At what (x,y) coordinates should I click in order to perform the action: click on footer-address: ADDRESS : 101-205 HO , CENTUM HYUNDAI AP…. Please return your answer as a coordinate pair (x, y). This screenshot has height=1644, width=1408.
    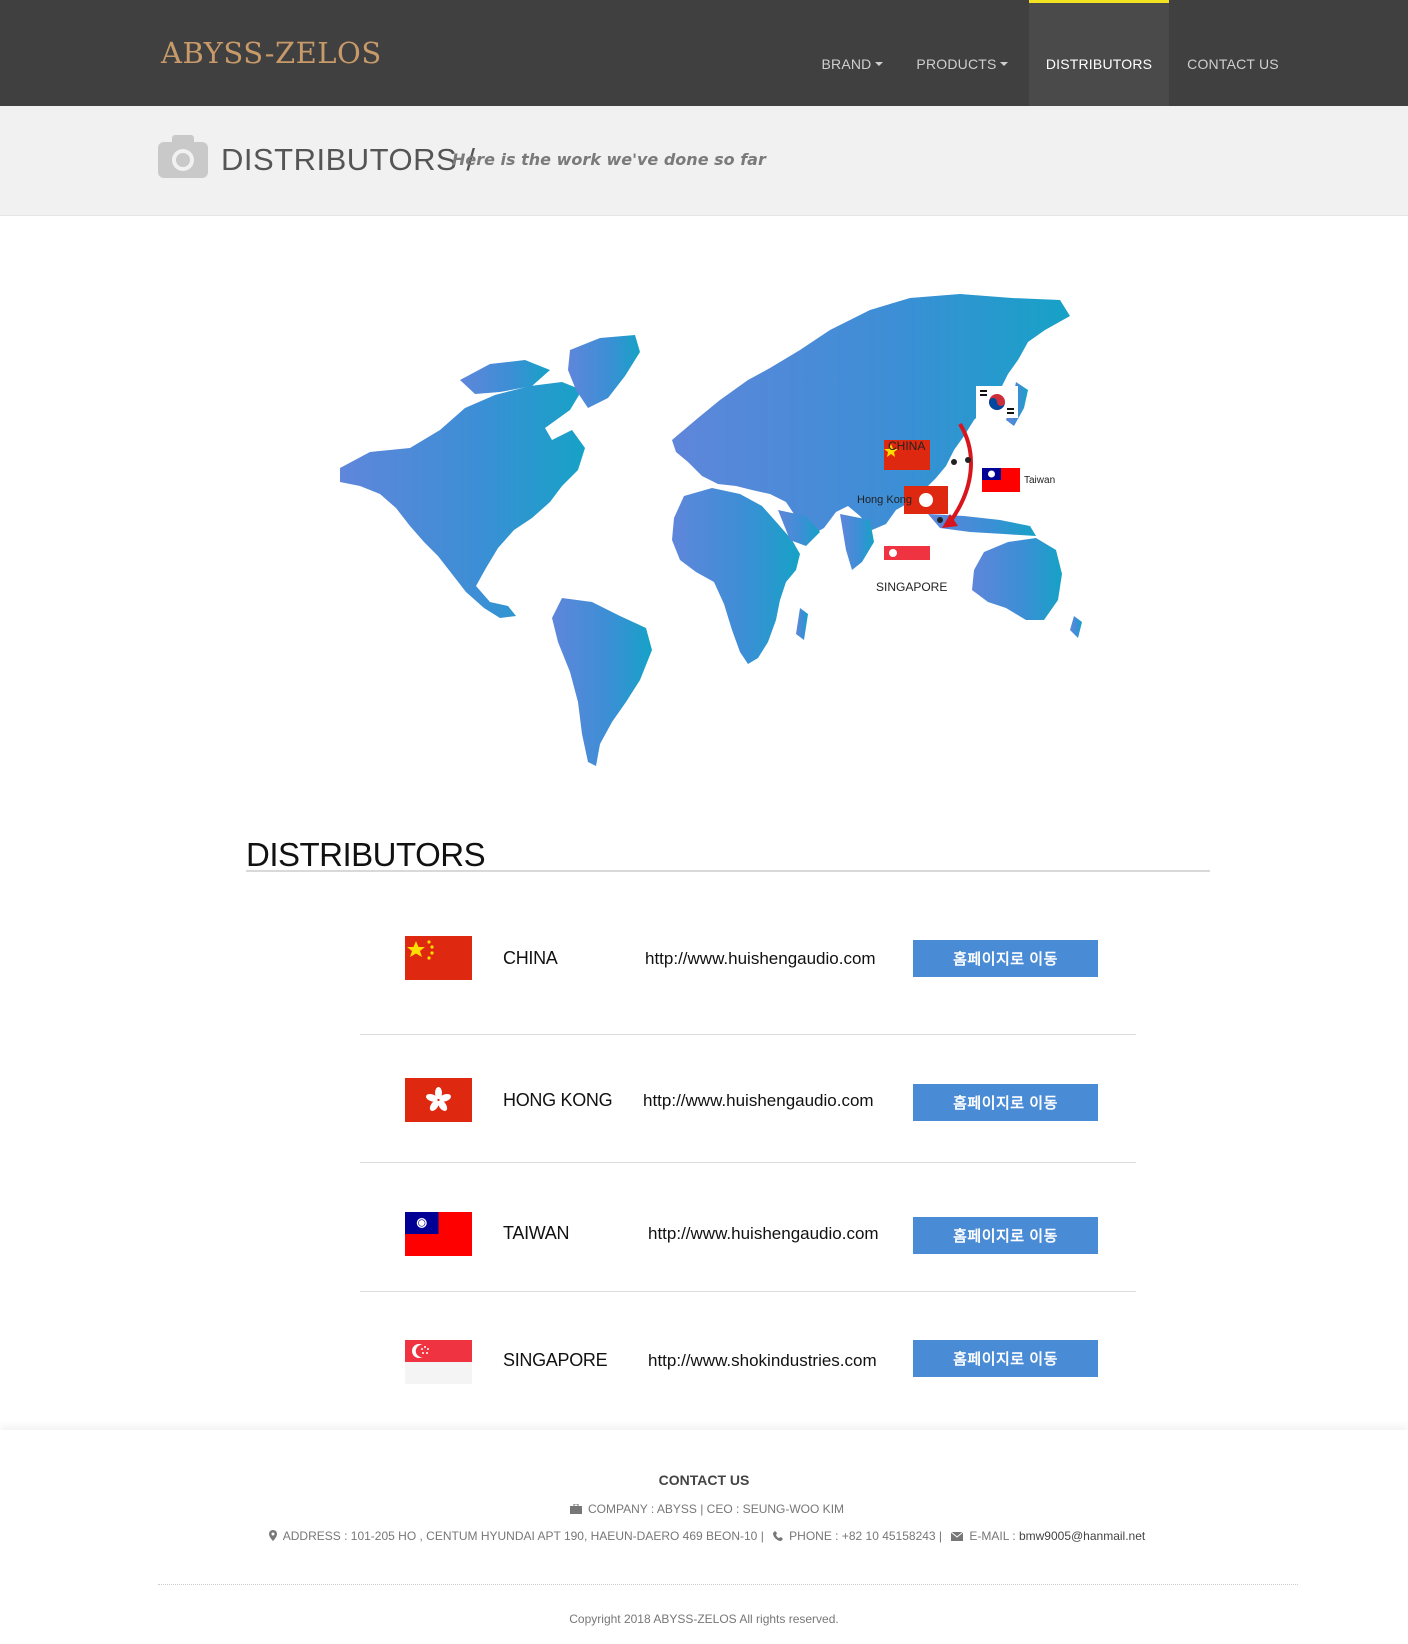
    Looking at the image, I should click on (523, 1536).